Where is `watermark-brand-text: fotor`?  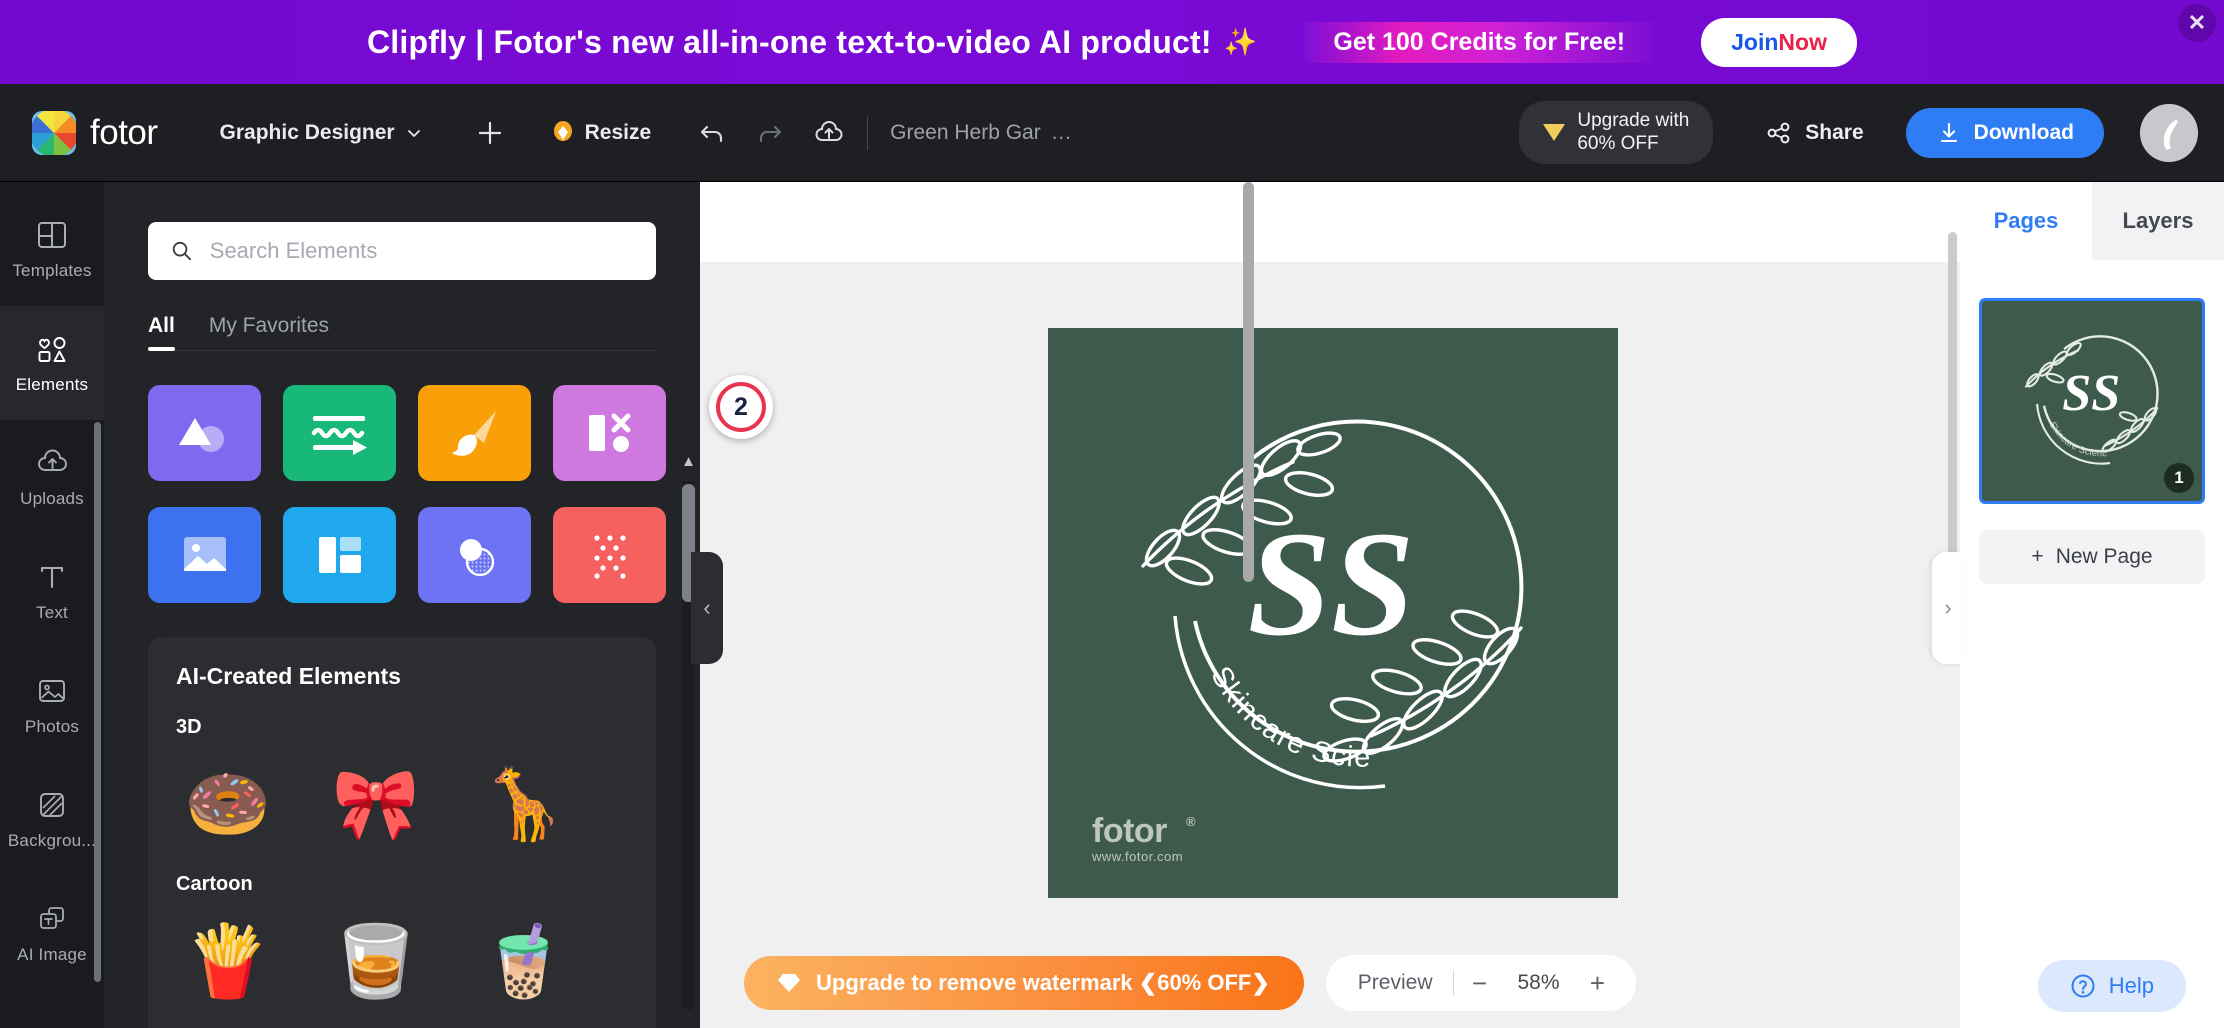
watermark-brand-text: fotor is located at coordinates (1129, 831).